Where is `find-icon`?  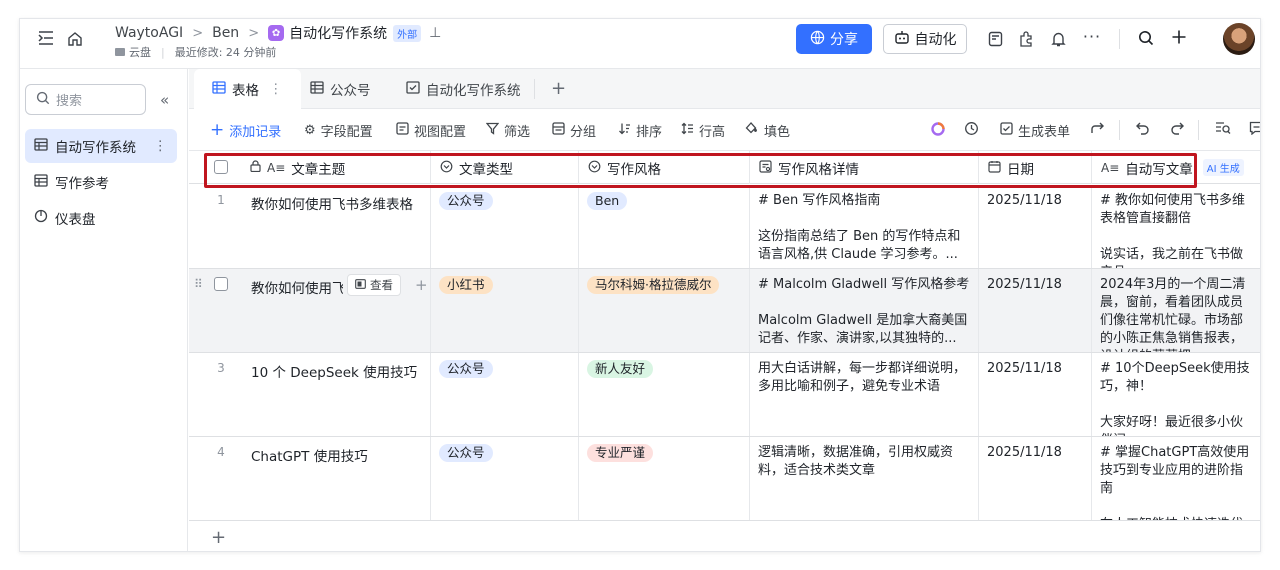
find-icon is located at coordinates (1223, 130).